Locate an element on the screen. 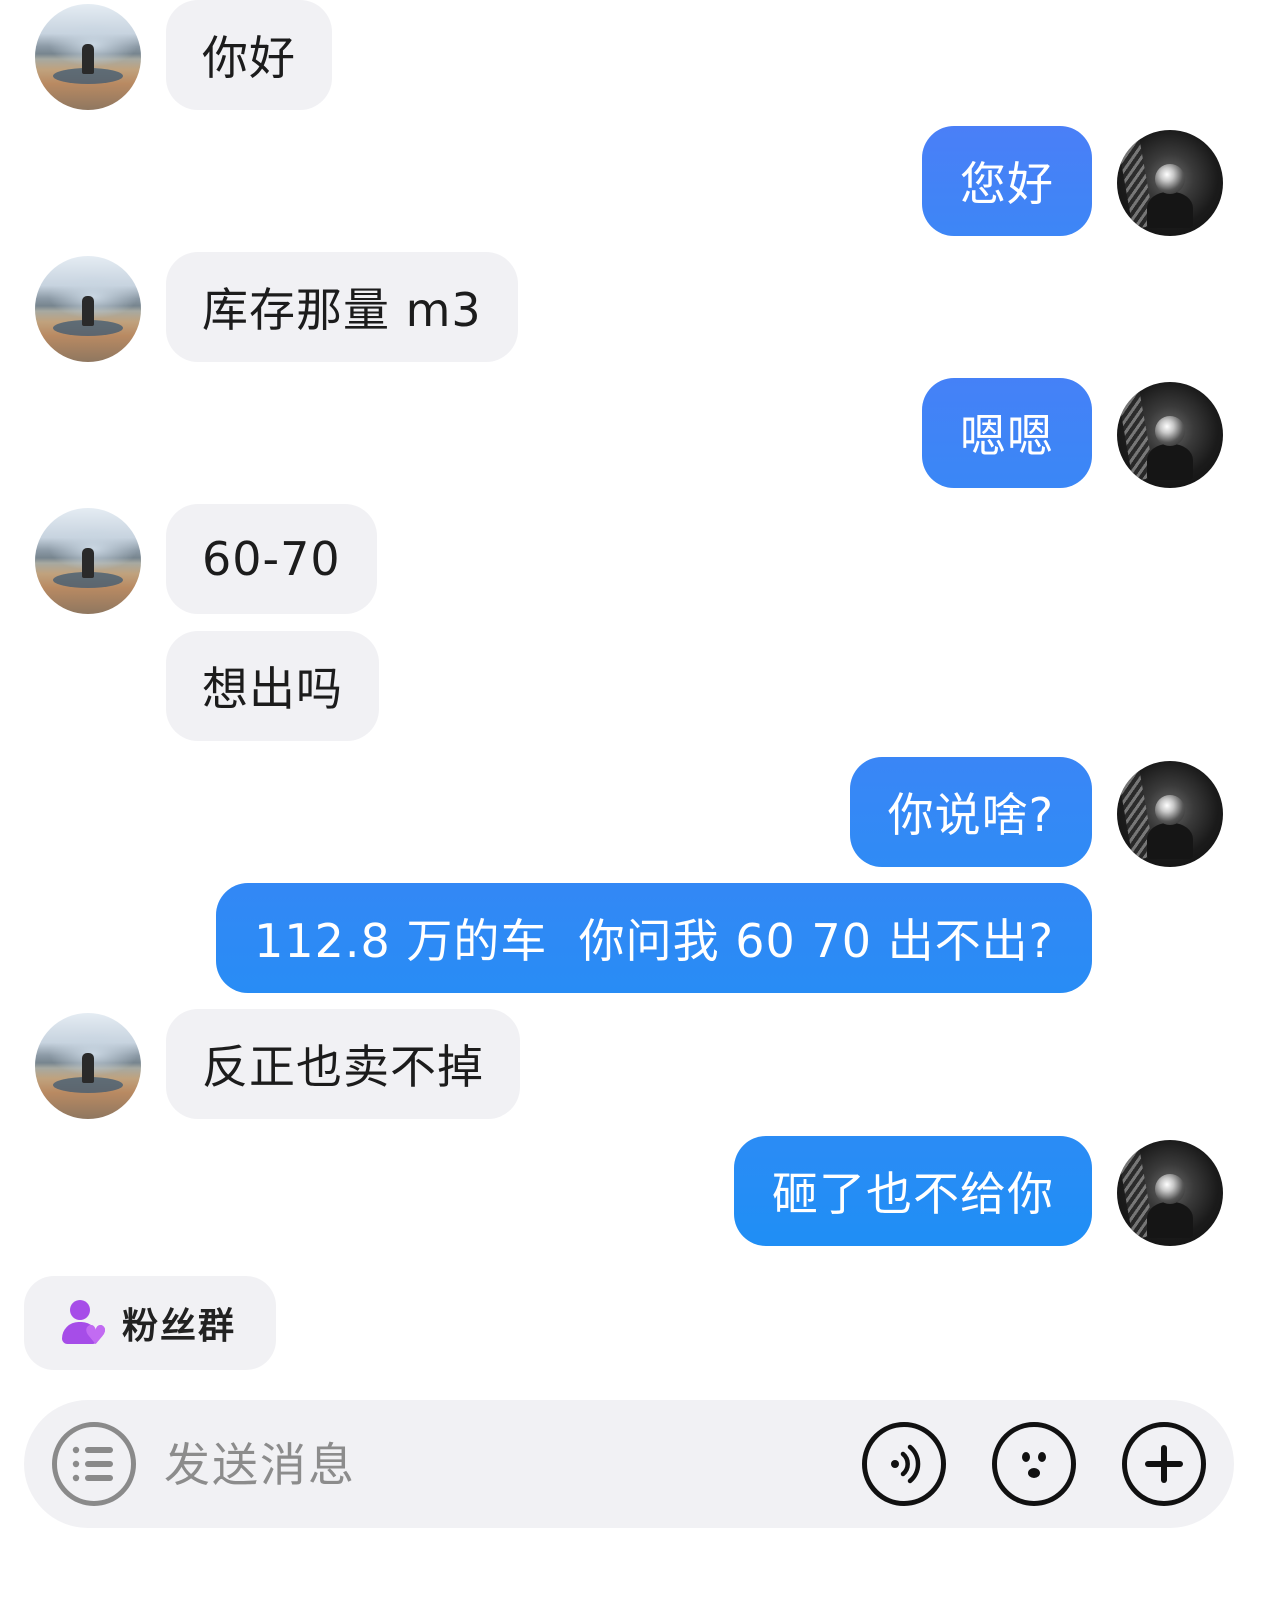  message-row: 112.8 万的车 你问我 60 70 出不出? is located at coordinates (642, 939).